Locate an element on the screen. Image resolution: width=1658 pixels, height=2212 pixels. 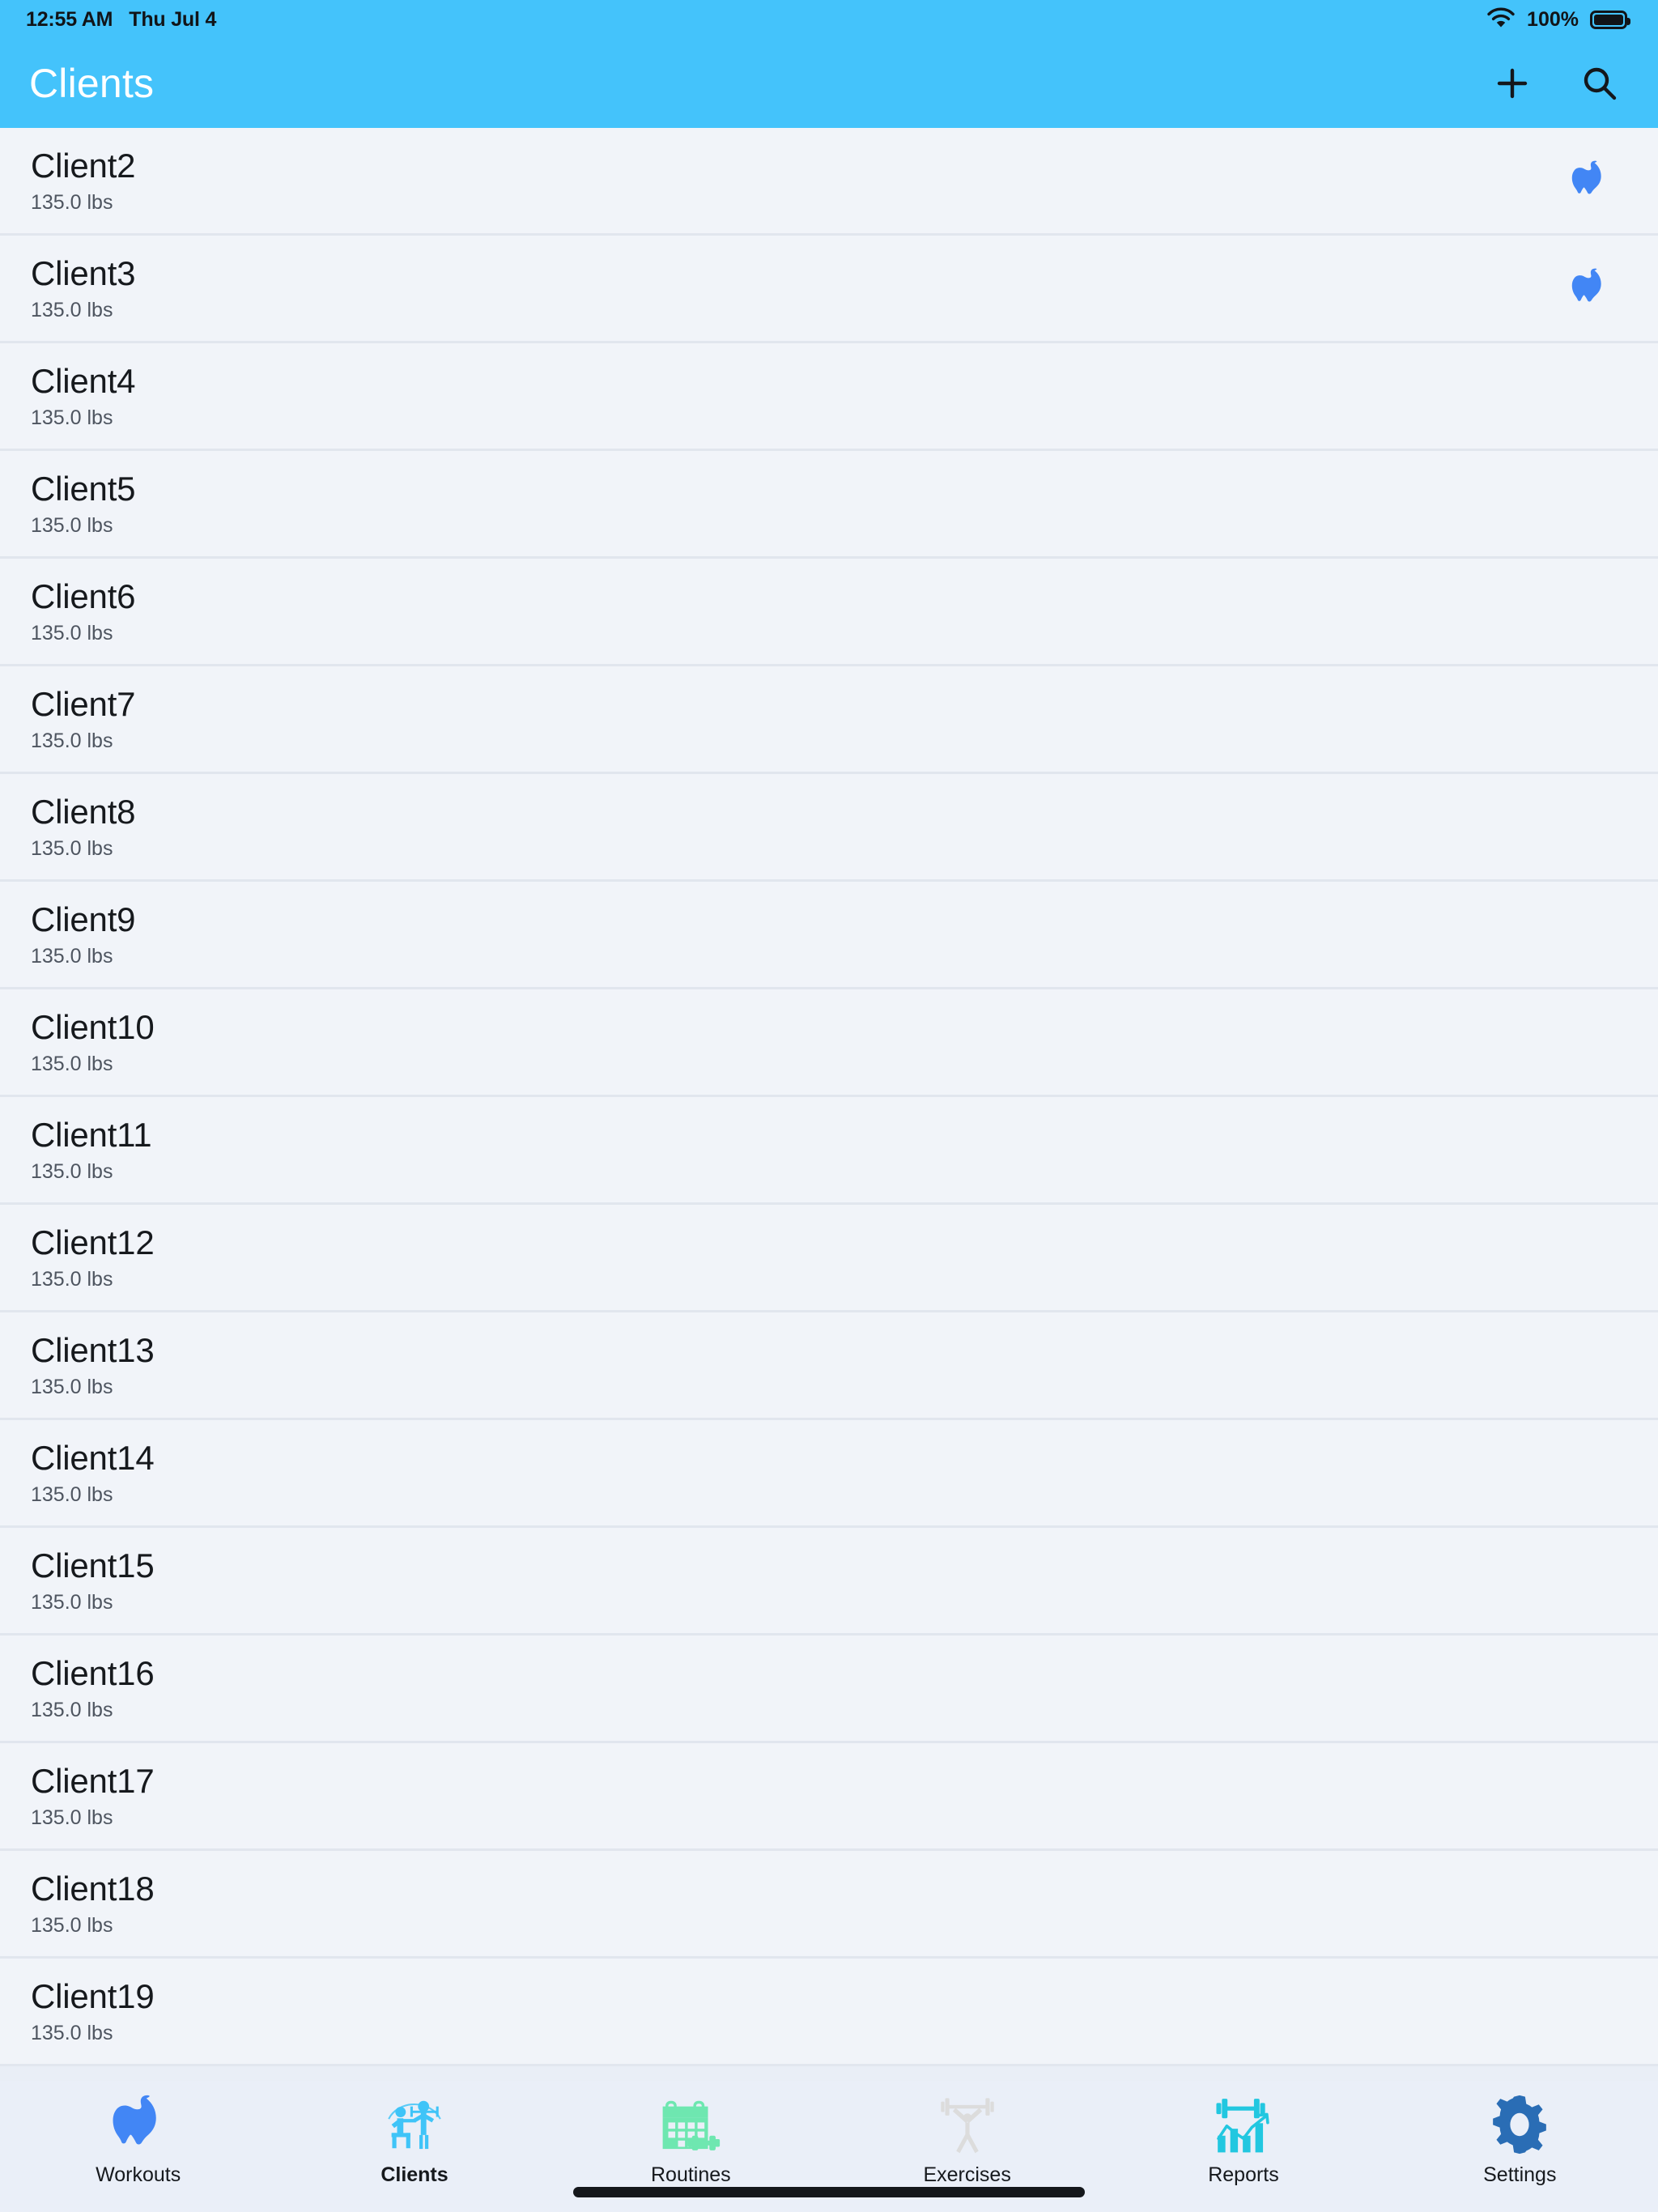
barbell-lifter-icon is located at coordinates (967, 2125).